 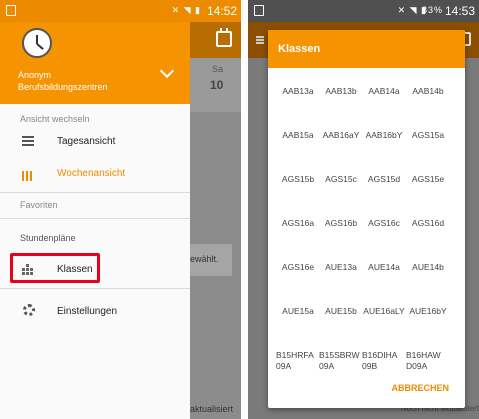 I want to click on info-chip: ewählt., so click(x=211, y=260).